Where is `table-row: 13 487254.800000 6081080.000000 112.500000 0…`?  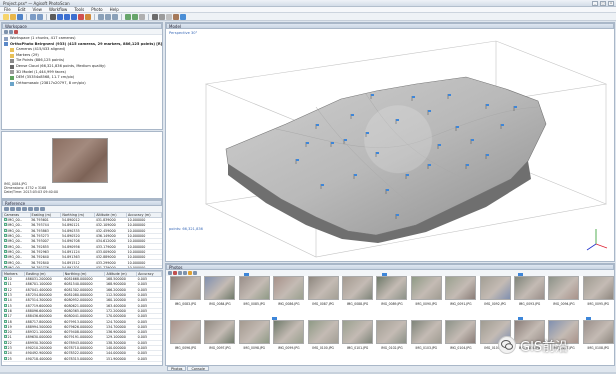 table-row: 13 487254.800000 6081080.000000 112.500000 0… is located at coordinates (82, 295).